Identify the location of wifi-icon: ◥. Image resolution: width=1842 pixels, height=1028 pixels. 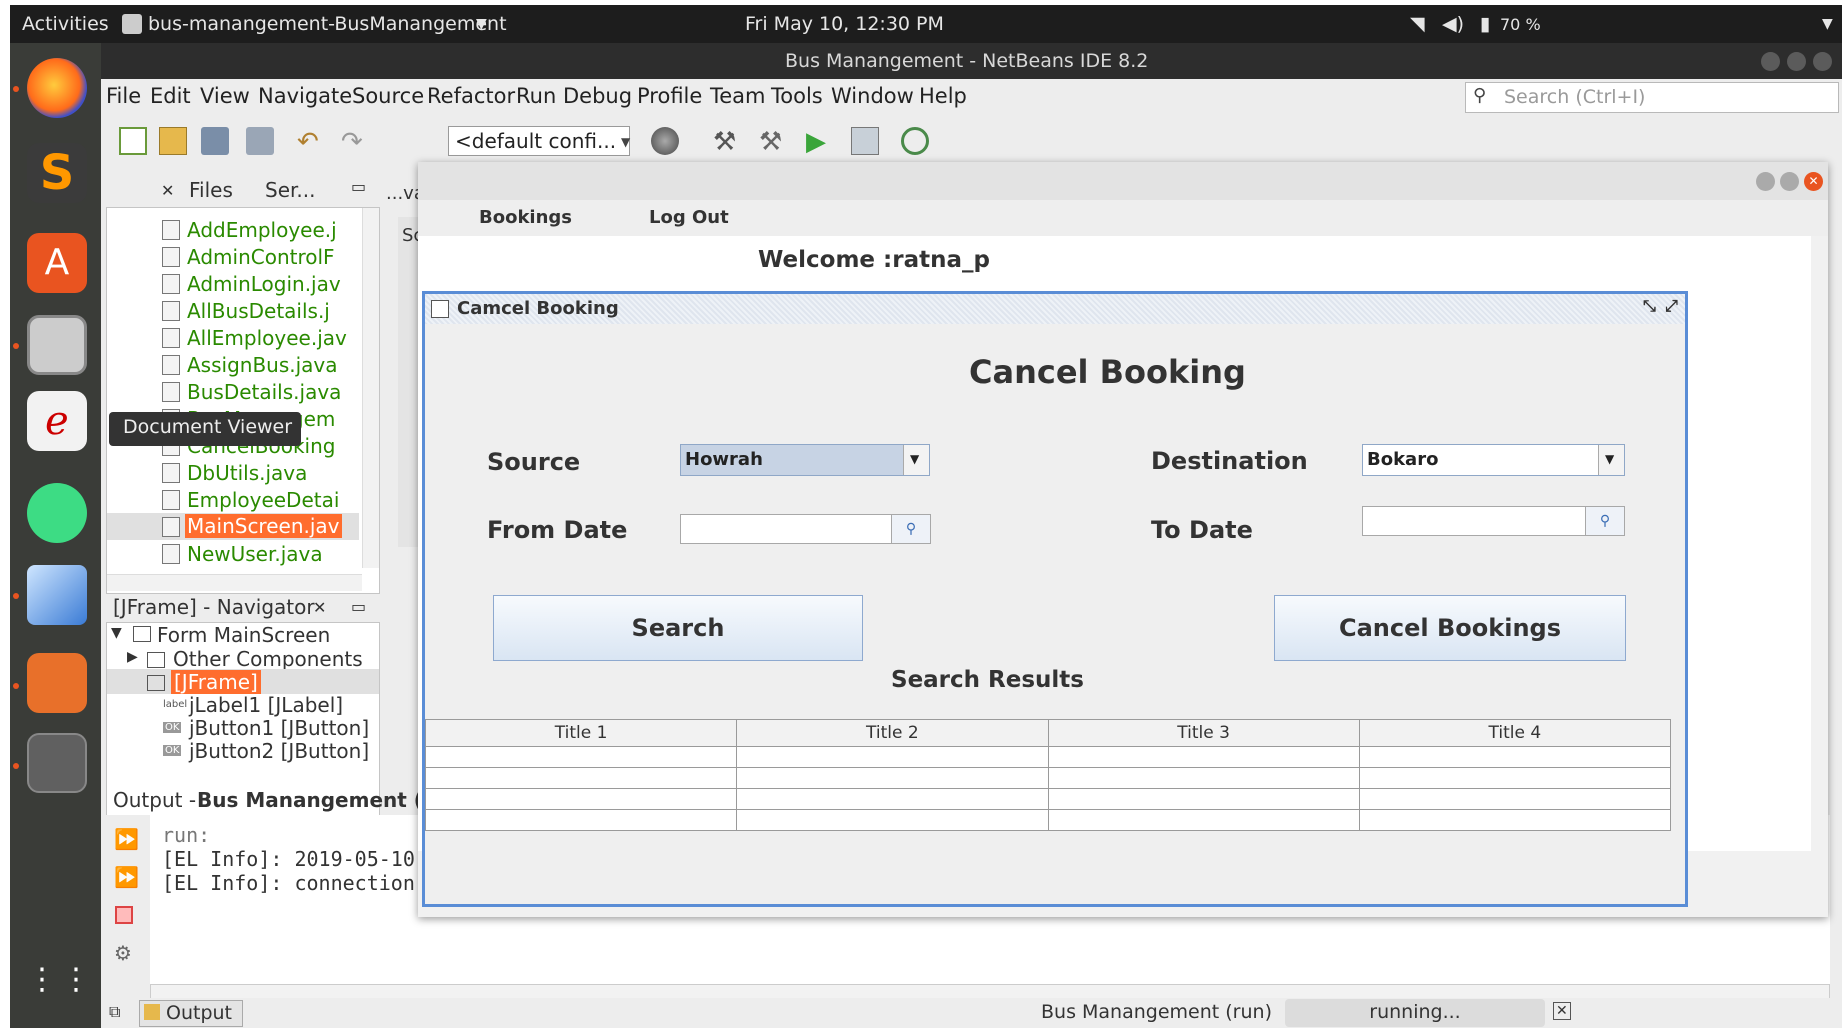
(1417, 24).